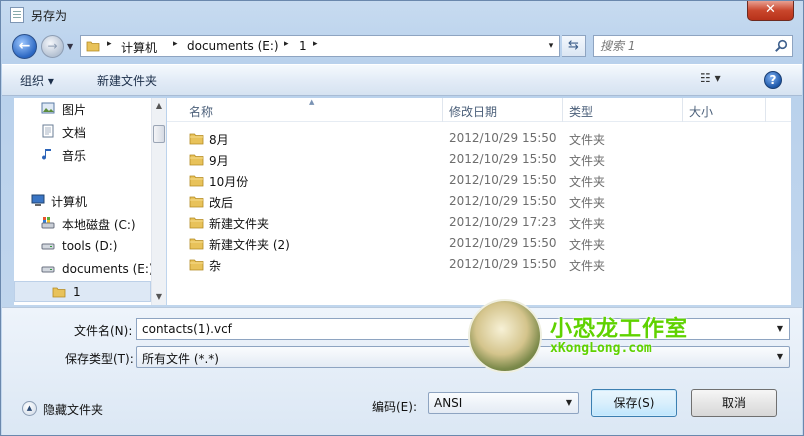 Image resolution: width=804 pixels, height=436 pixels. What do you see at coordinates (219, 161) in the screenshot?
I see `file-name: 9月` at bounding box center [219, 161].